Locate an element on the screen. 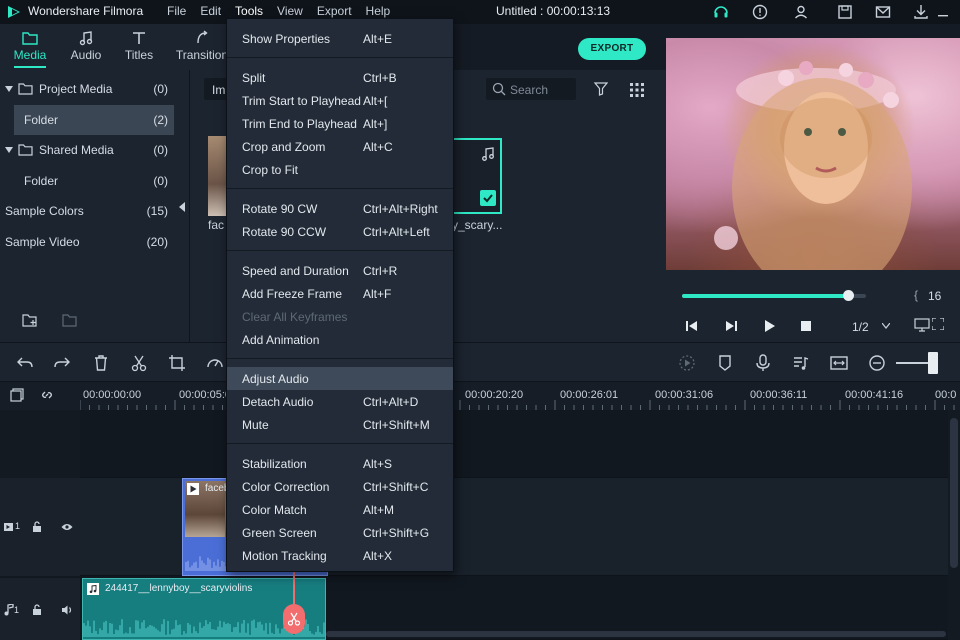 This screenshot has width=960, height=640. menu-item-adjust-audio: Adjust Audio is located at coordinates (340, 378).